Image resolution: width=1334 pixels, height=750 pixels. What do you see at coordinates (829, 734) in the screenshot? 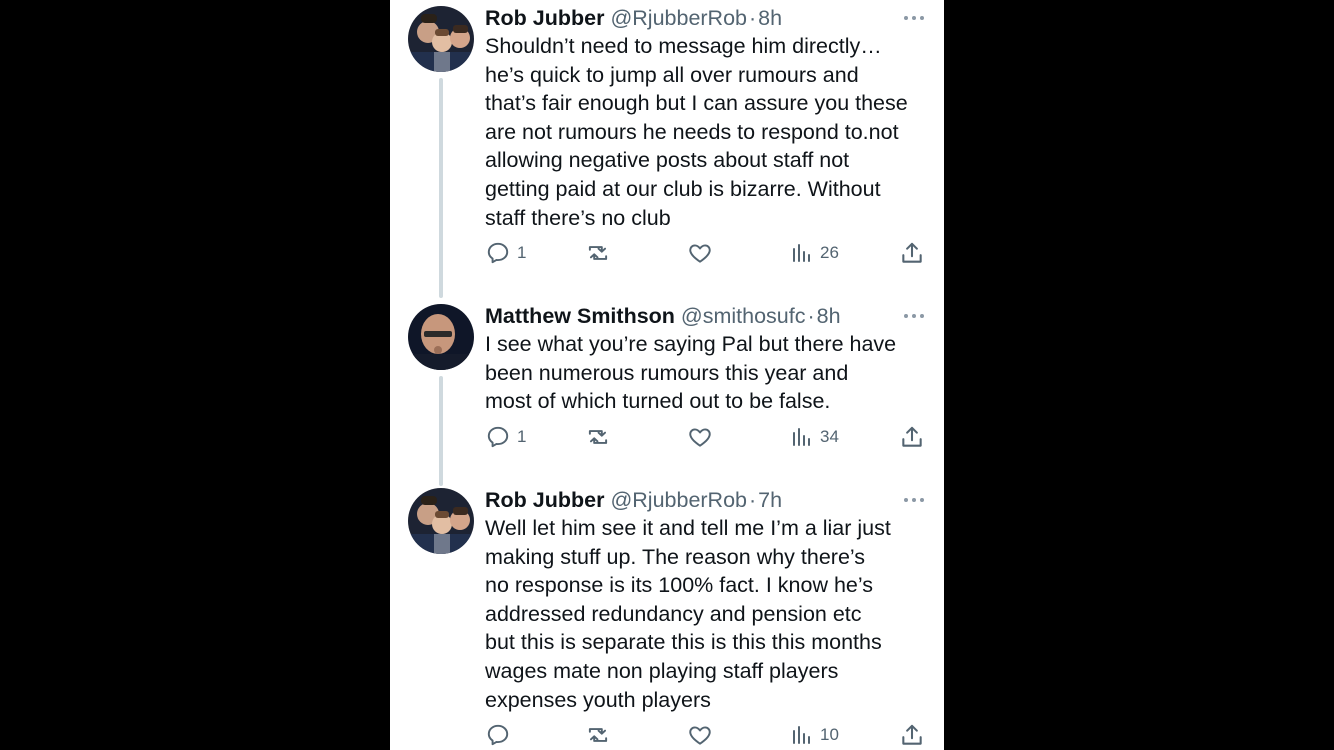
I see `view-count: 10` at bounding box center [829, 734].